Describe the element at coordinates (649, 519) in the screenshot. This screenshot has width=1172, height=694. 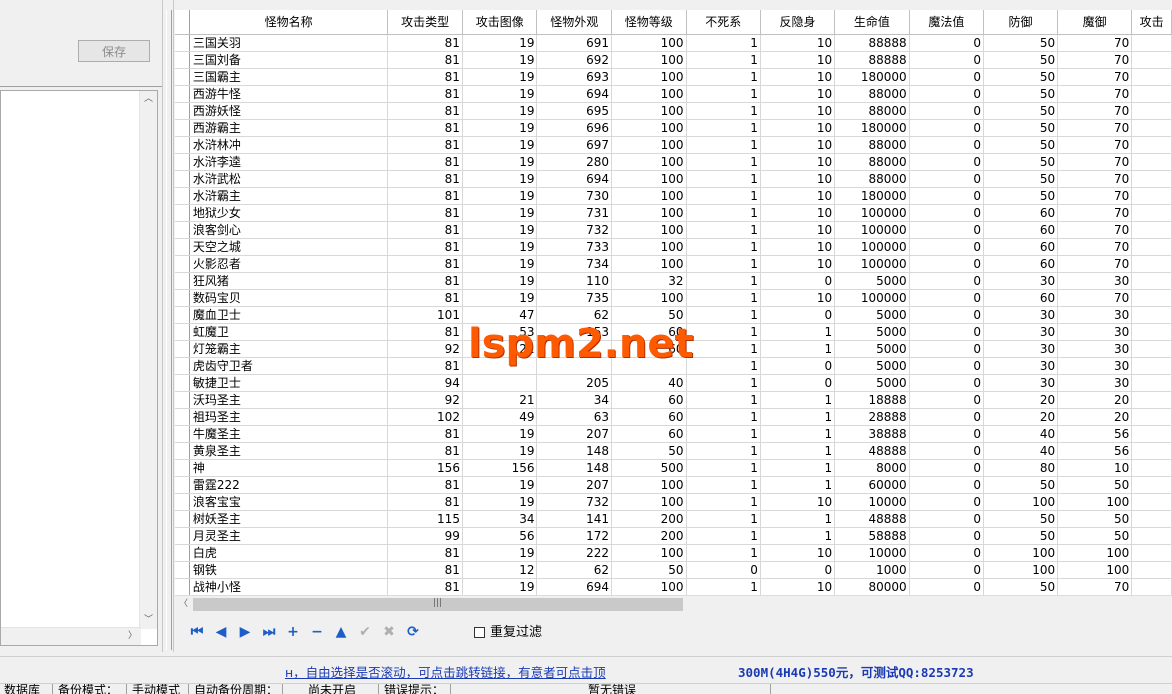
I see `table-cell: 200` at that location.